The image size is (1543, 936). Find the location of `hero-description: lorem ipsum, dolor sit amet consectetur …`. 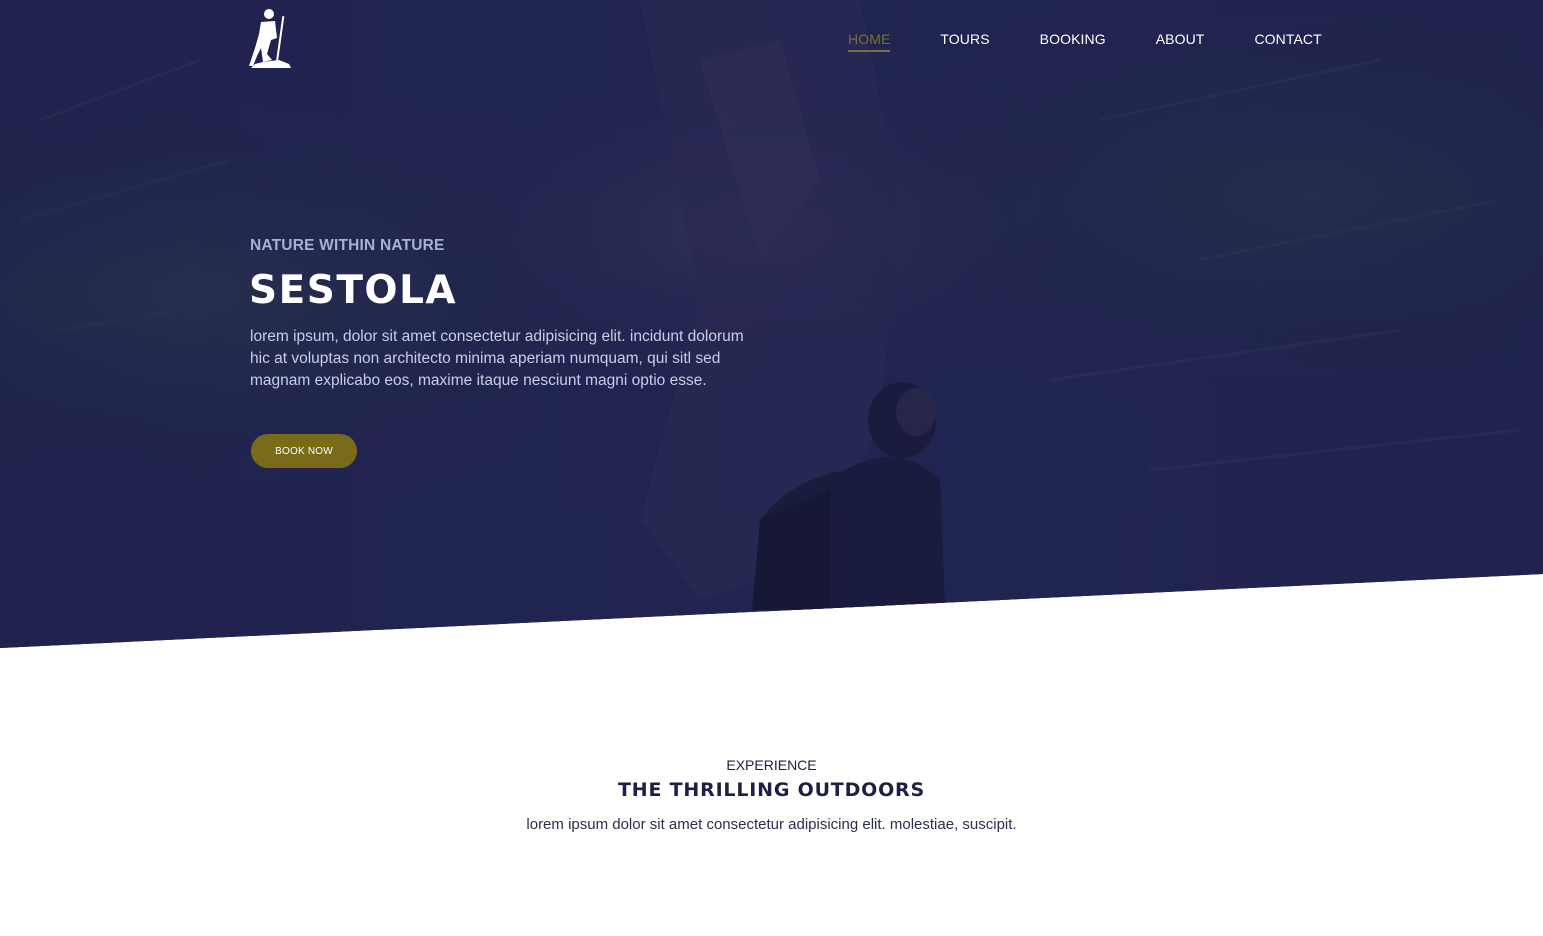

hero-description: lorem ipsum, dolor sit amet consectetur … is located at coordinates (497, 358).